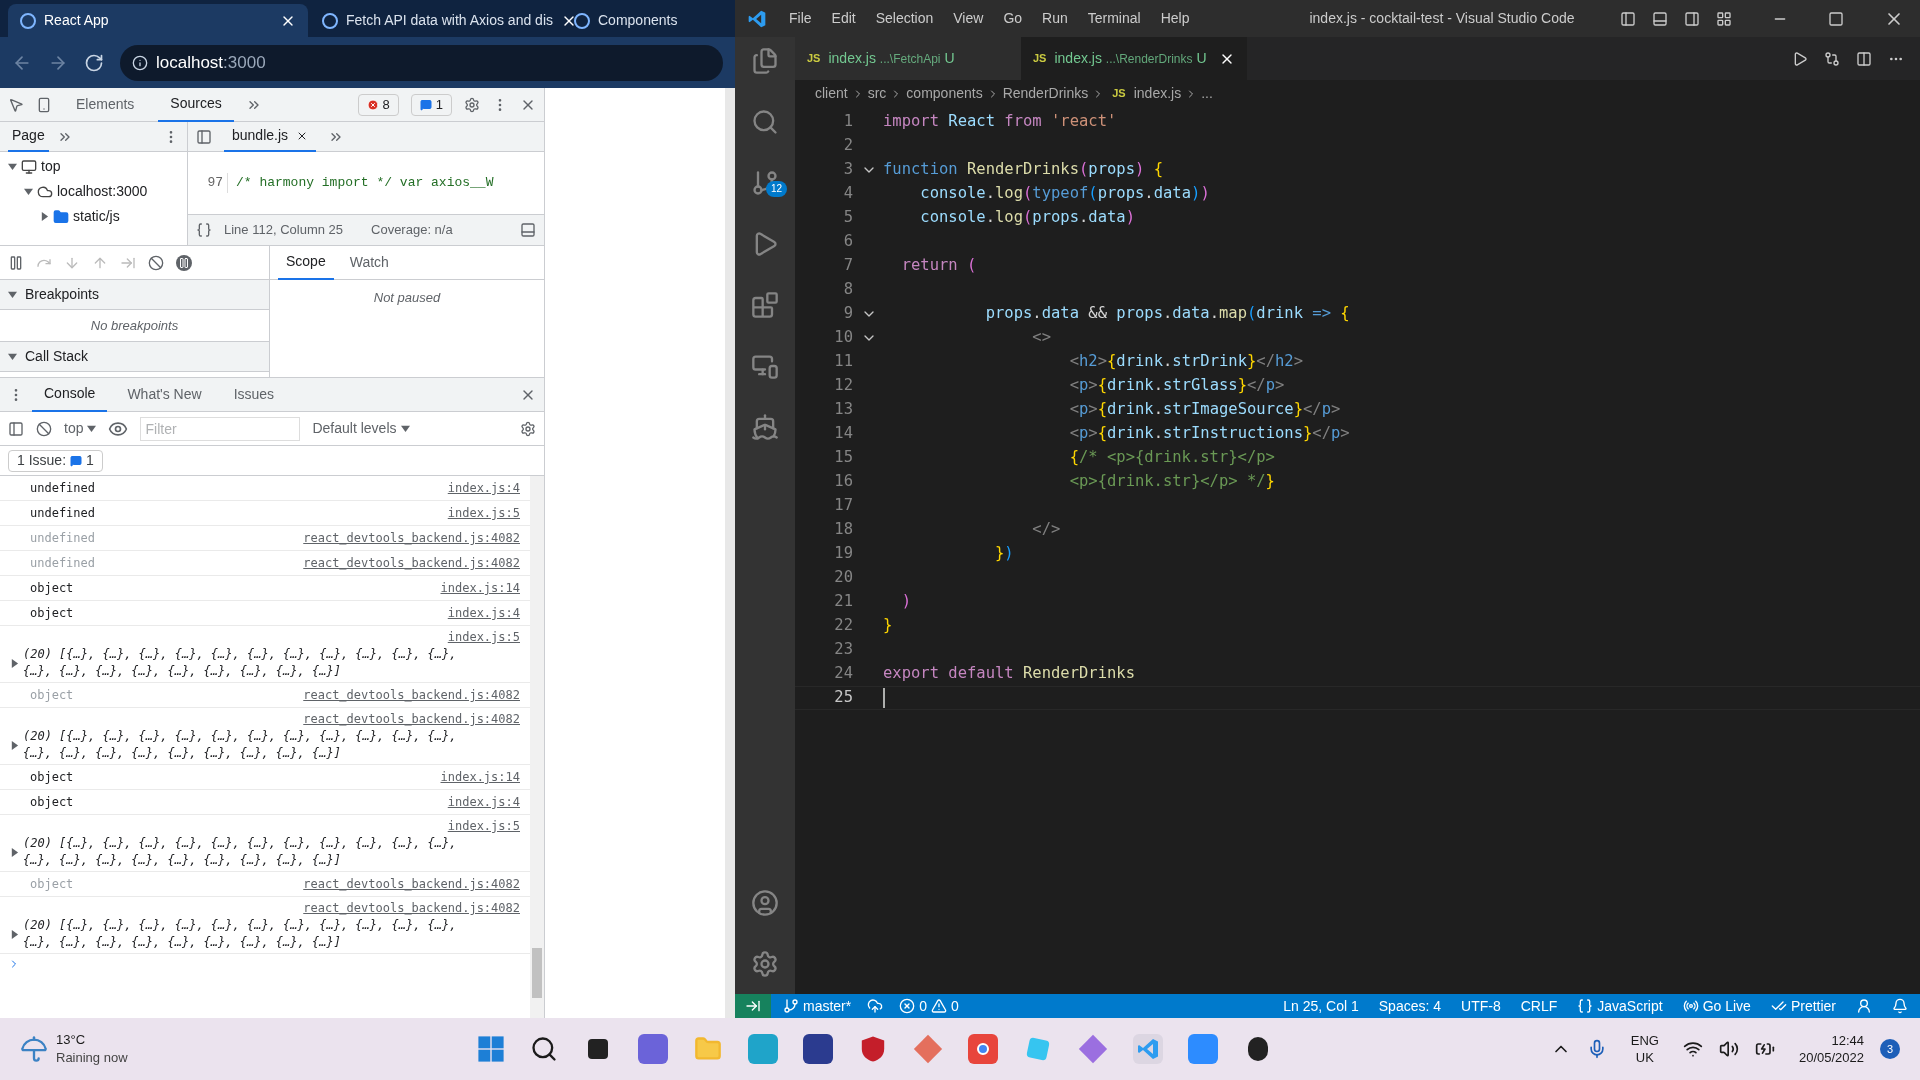 The width and height of the screenshot is (1920, 1080). Describe the element at coordinates (955, 1006) in the screenshot. I see `warning-count: 0` at that location.